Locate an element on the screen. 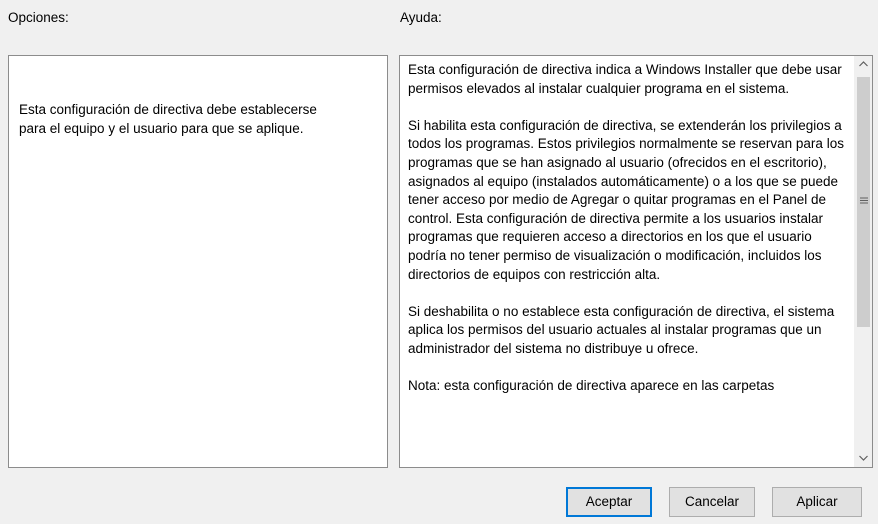 This screenshot has width=878, height=524. help-scrollbar is located at coordinates (863, 261).